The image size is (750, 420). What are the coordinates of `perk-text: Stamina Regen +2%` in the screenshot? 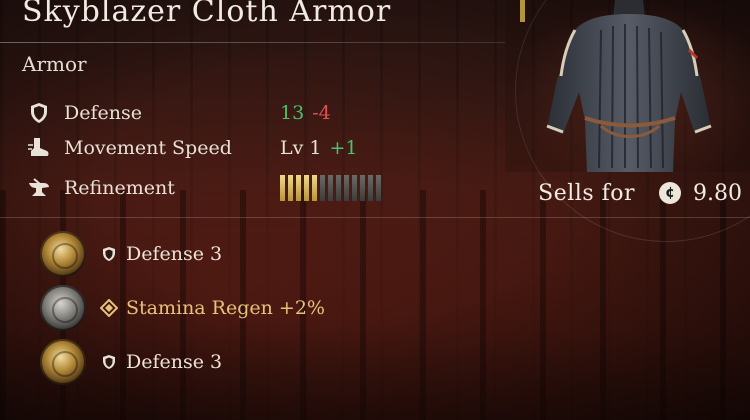 It's located at (225, 308).